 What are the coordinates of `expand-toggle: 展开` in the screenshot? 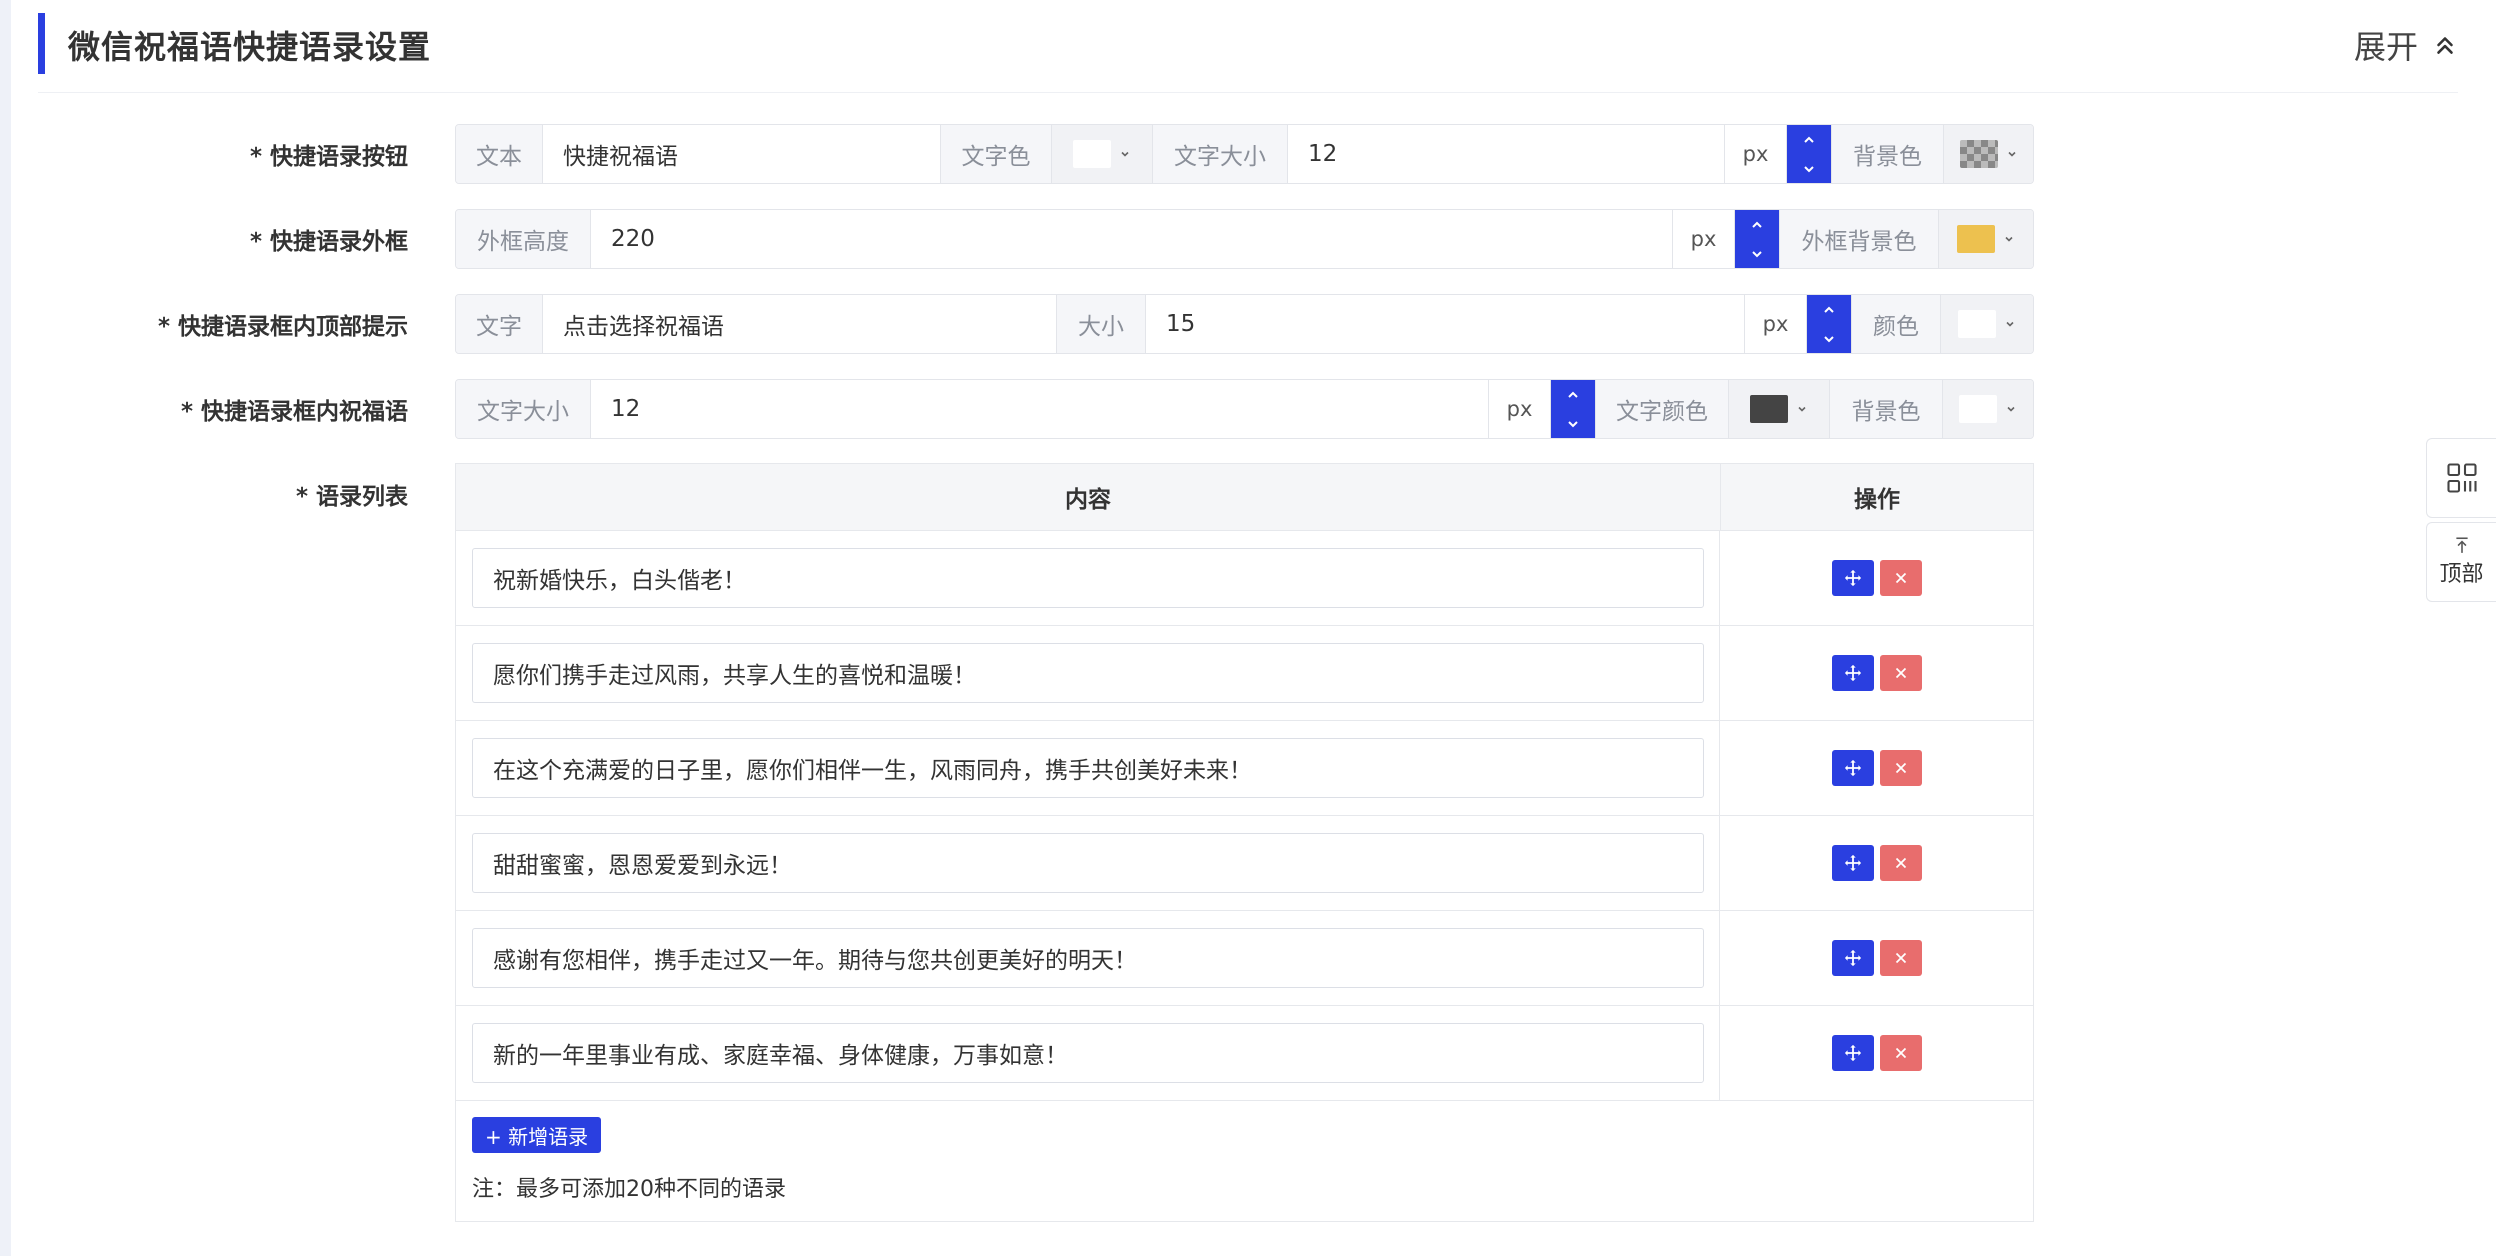 It's located at (2406, 45).